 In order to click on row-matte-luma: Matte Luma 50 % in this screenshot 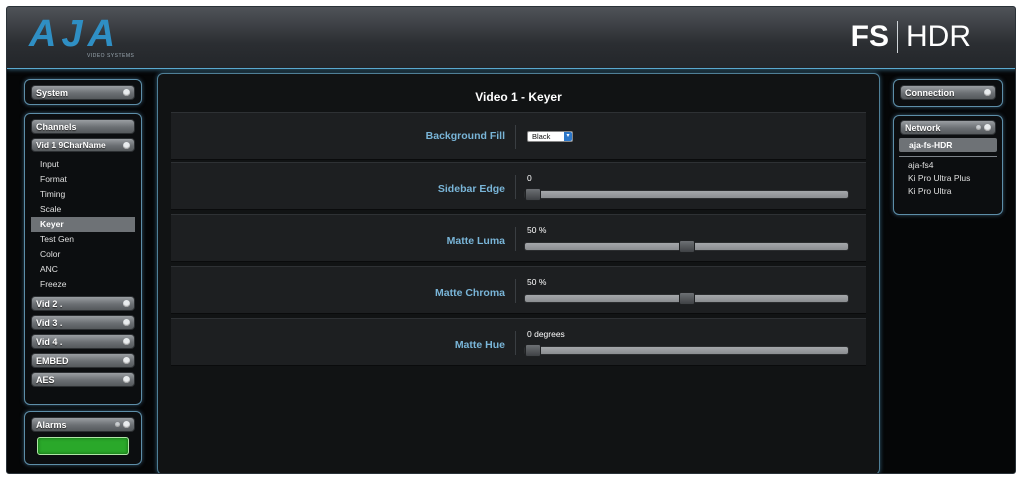, I will do `click(518, 238)`.